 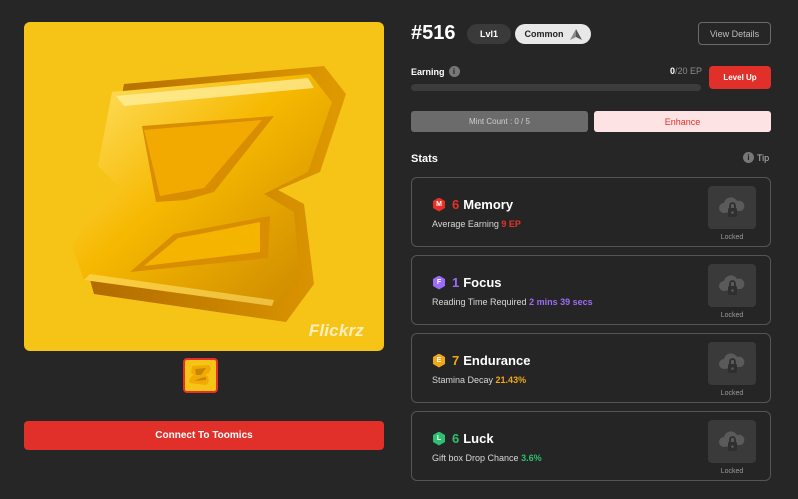 What do you see at coordinates (465, 224) in the screenshot?
I see `stat-desc-text: Average Earning` at bounding box center [465, 224].